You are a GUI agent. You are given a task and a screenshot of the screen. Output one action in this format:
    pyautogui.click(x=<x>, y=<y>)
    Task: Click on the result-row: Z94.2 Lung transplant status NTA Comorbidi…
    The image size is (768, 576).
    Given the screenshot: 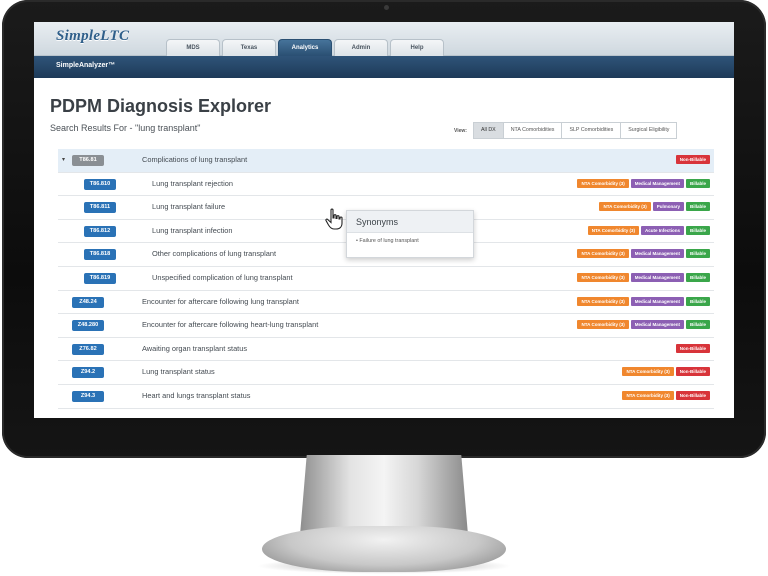 What is the action you would take?
    pyautogui.click(x=386, y=373)
    